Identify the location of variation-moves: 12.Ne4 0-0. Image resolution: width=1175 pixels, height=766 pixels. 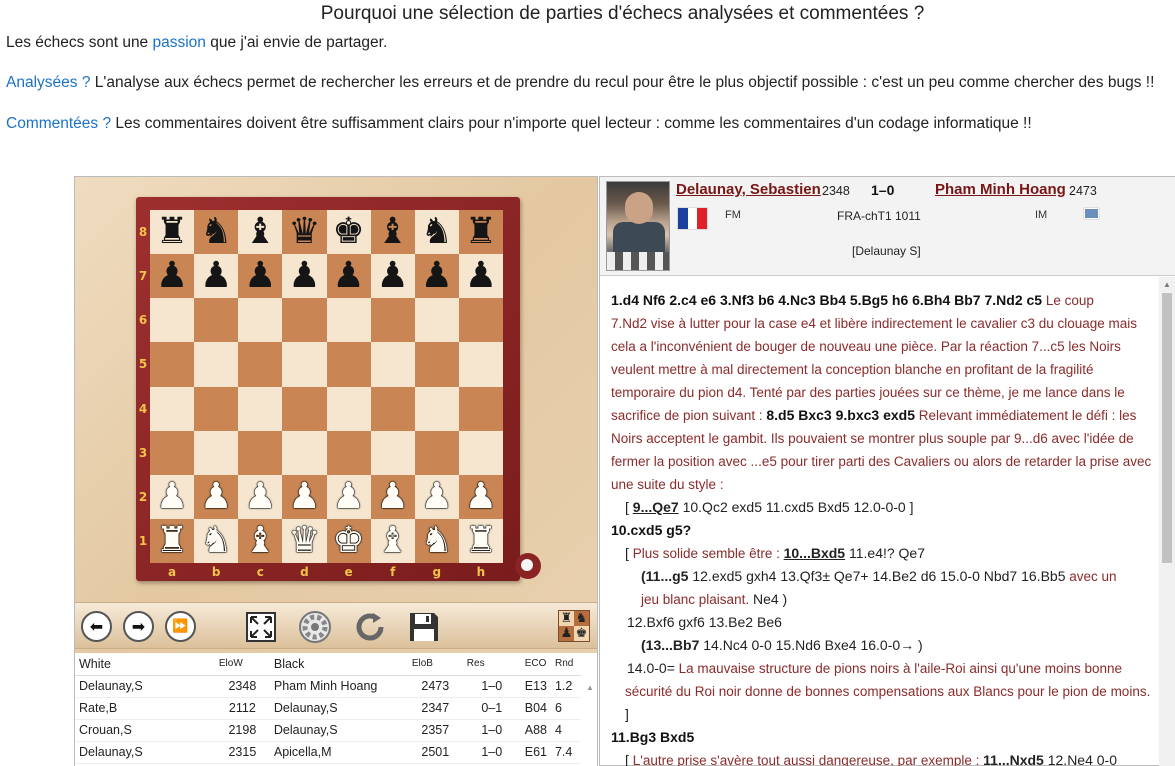
(1080, 759).